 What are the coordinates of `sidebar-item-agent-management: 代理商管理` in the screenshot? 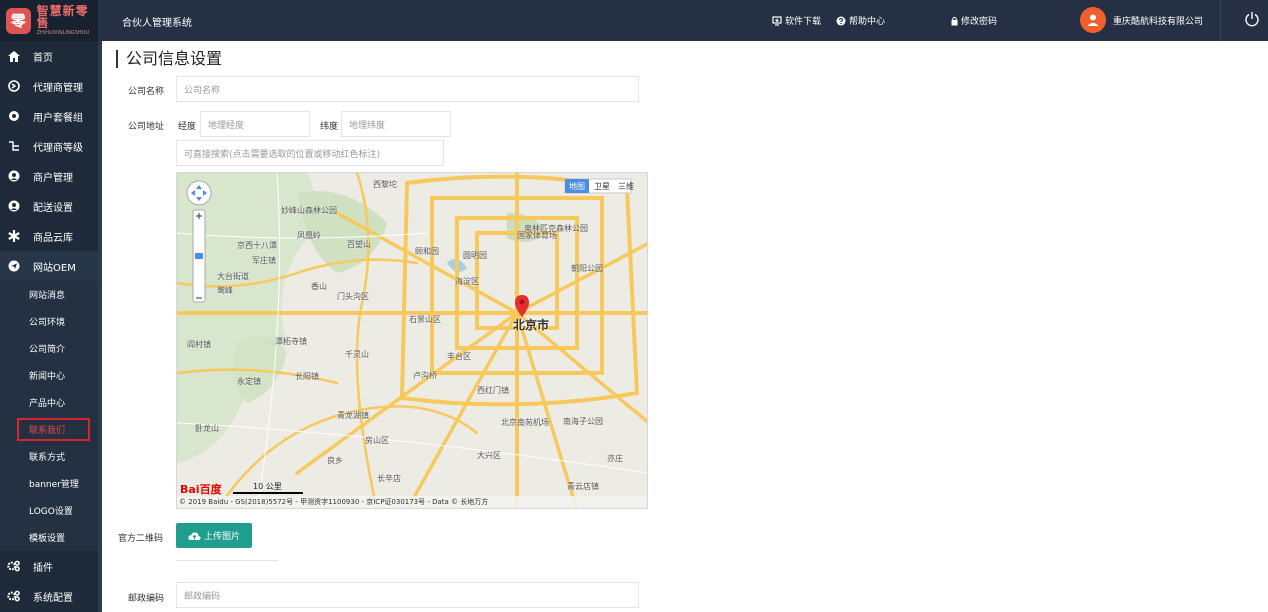 It's located at (49, 86).